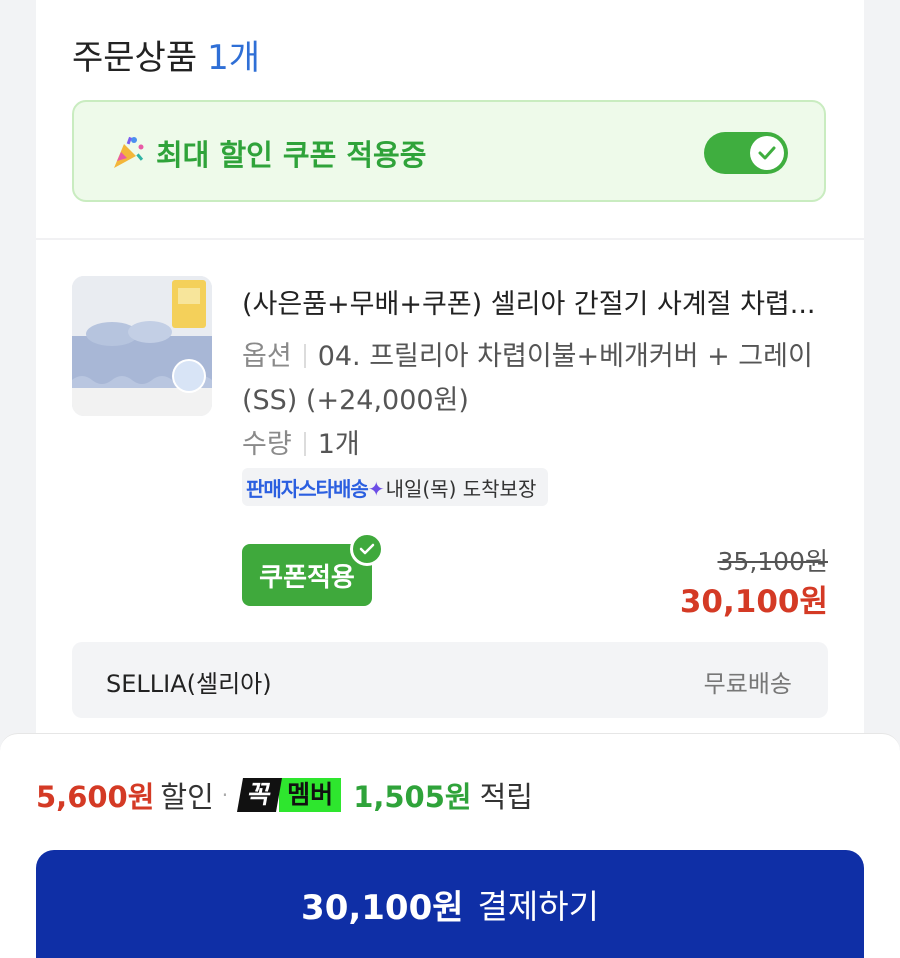  What do you see at coordinates (338, 444) in the screenshot?
I see `quantity-value: 1개` at bounding box center [338, 444].